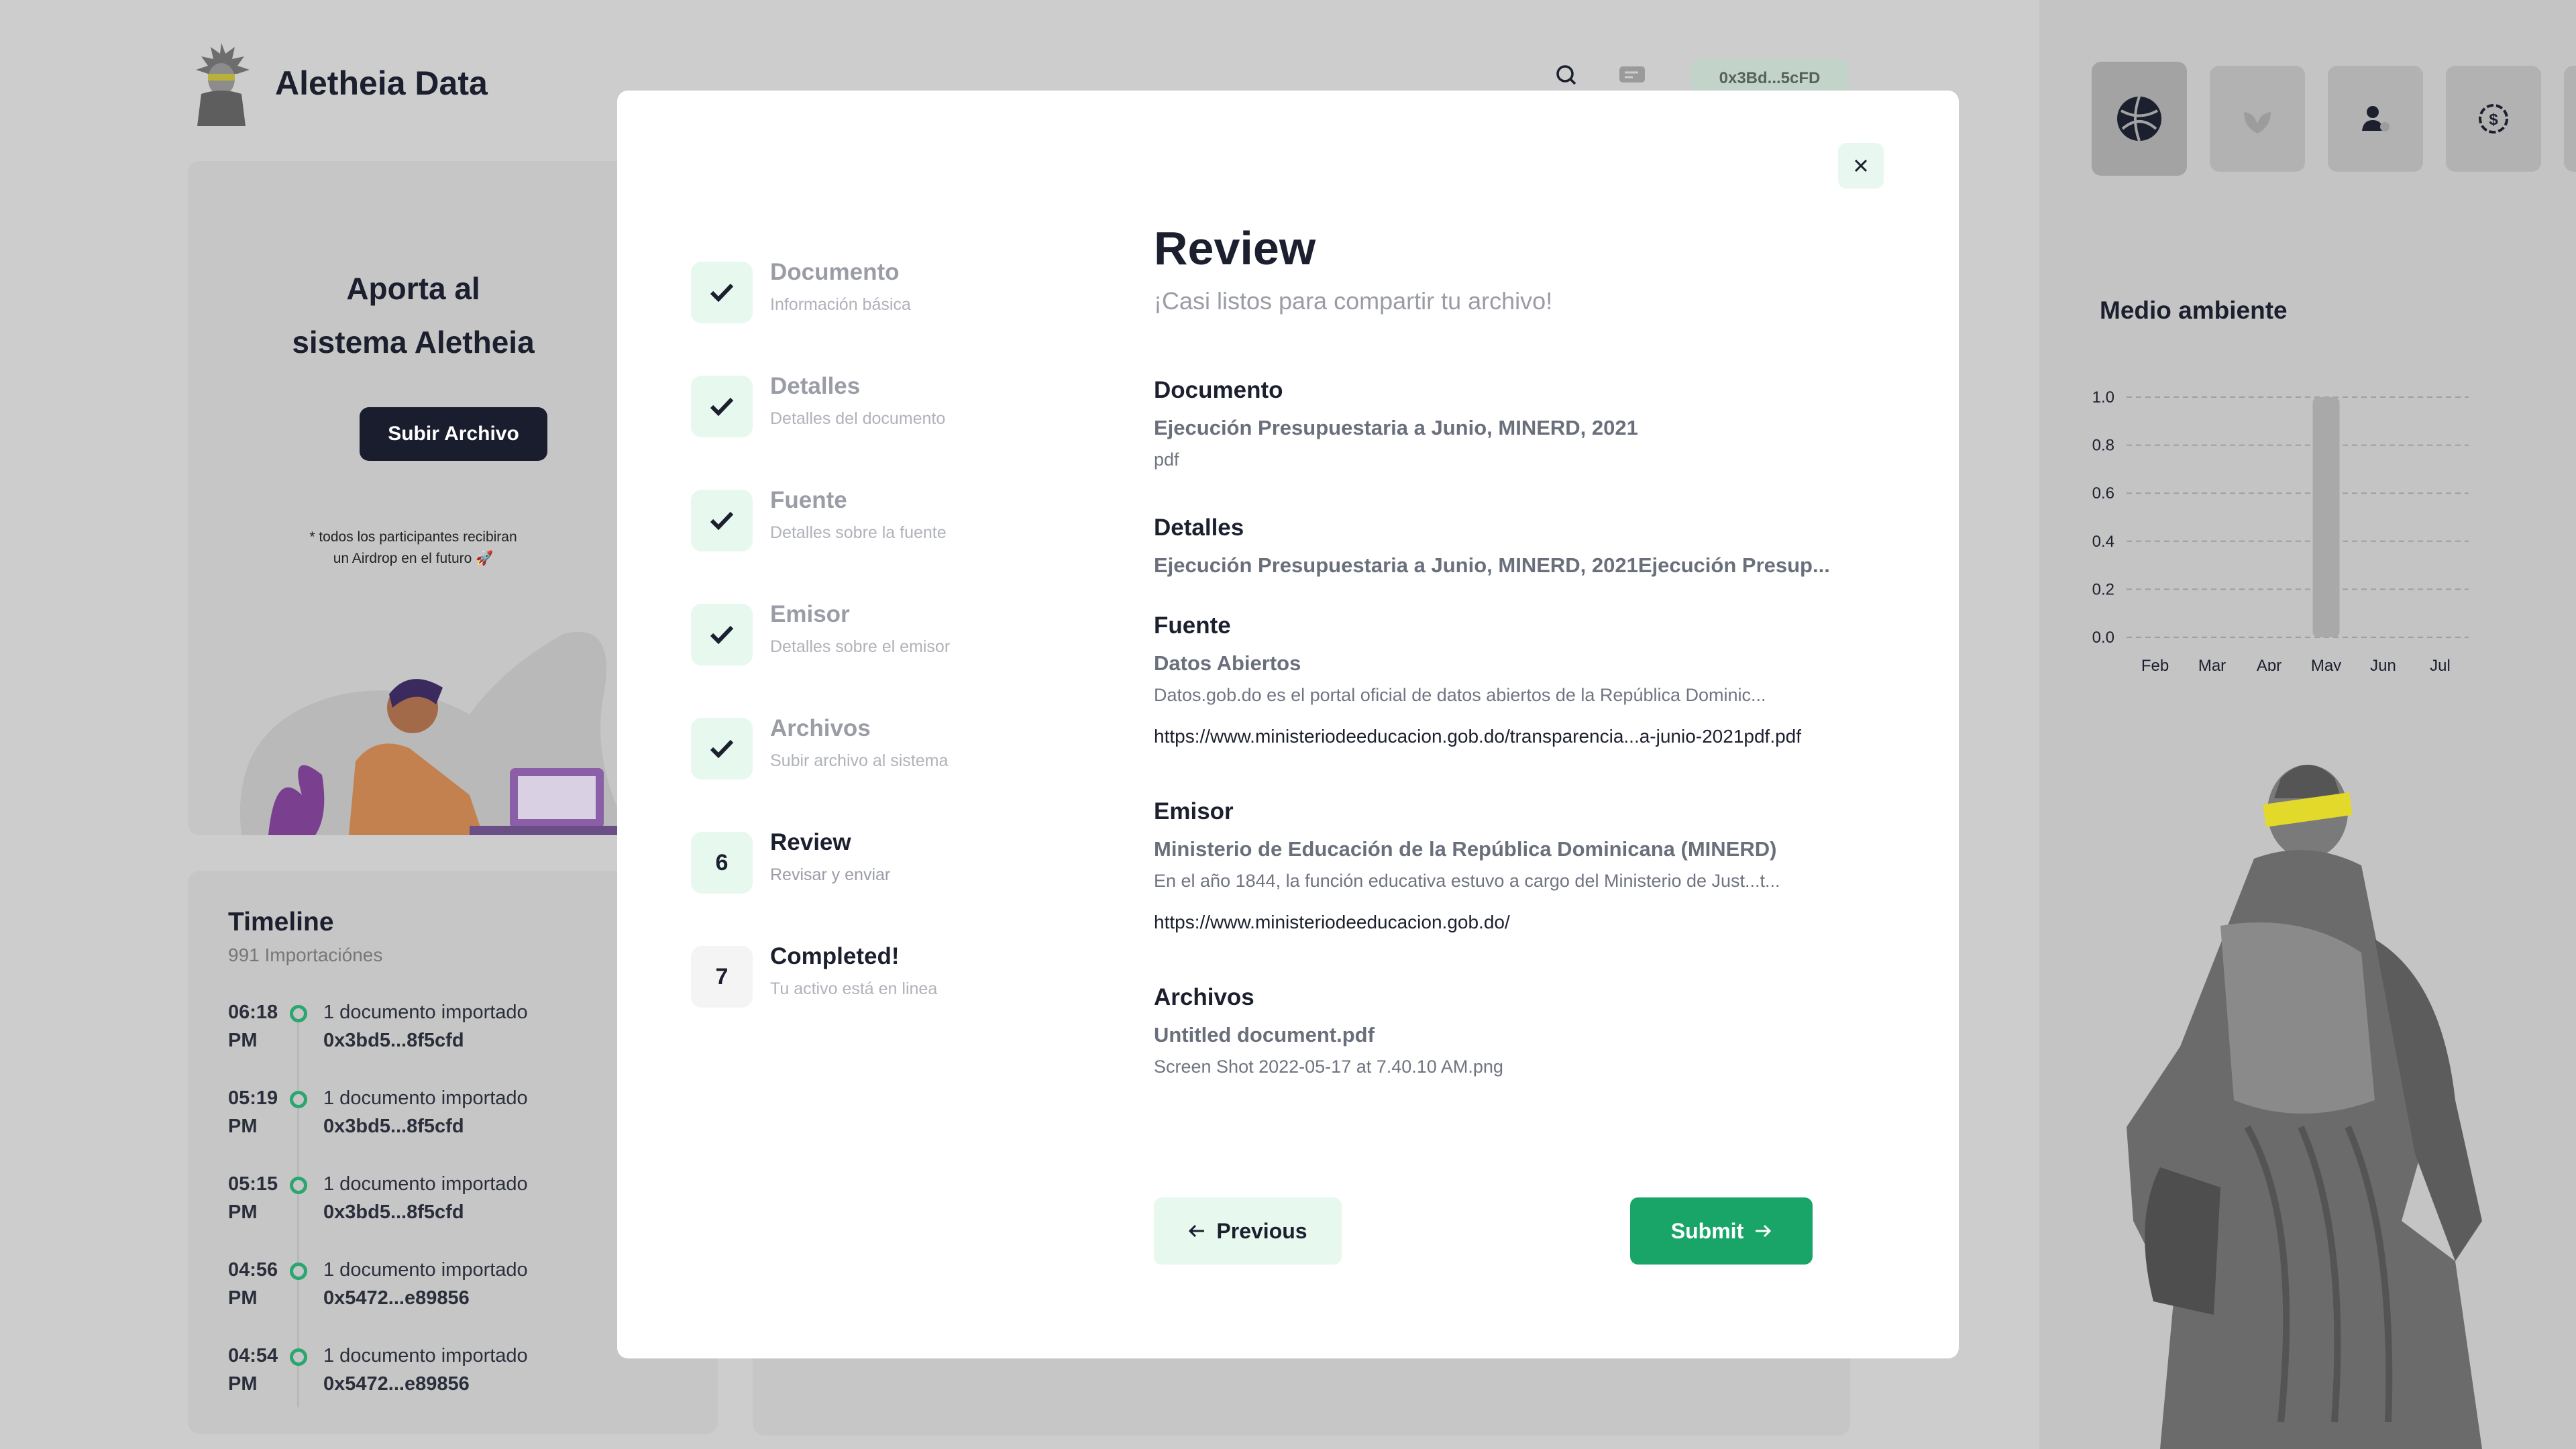 The image size is (2576, 1449). I want to click on step-documento: Documento Información básica, so click(892, 300).